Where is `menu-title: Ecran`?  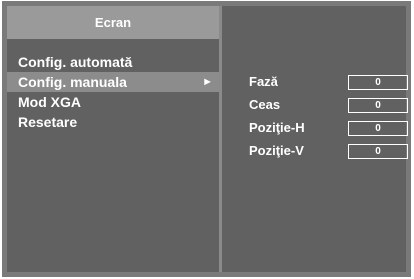 menu-title: Ecran is located at coordinates (113, 22).